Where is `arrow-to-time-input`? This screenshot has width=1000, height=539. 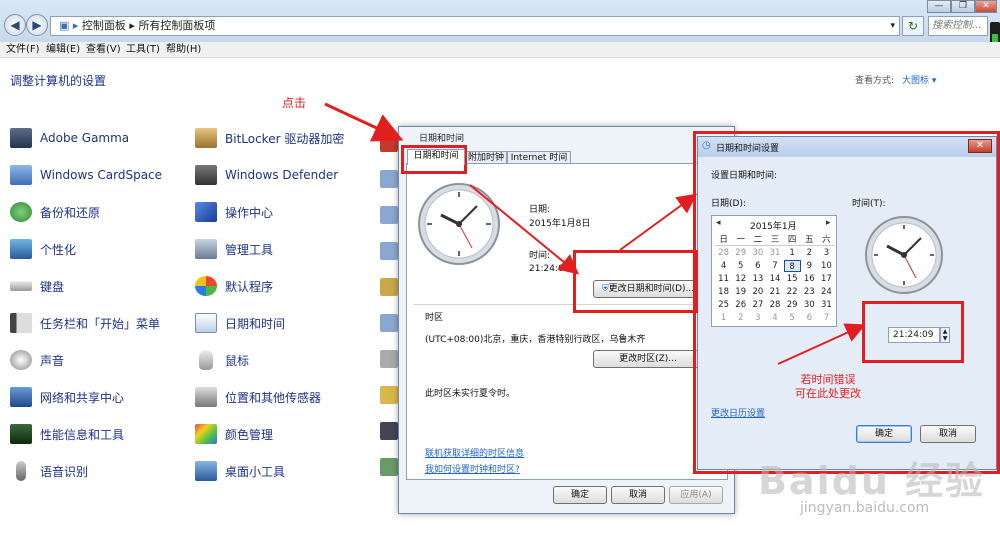 arrow-to-time-input is located at coordinates (821, 344).